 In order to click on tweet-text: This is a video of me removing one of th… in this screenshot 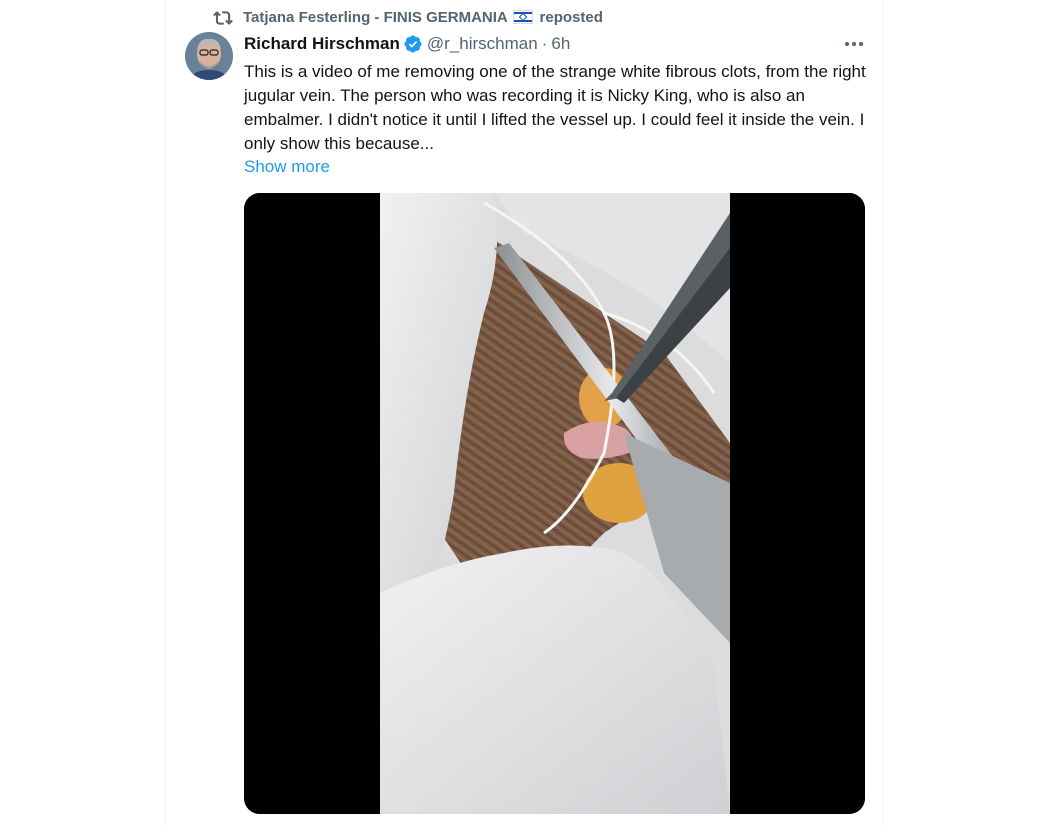, I will do `click(555, 107)`.